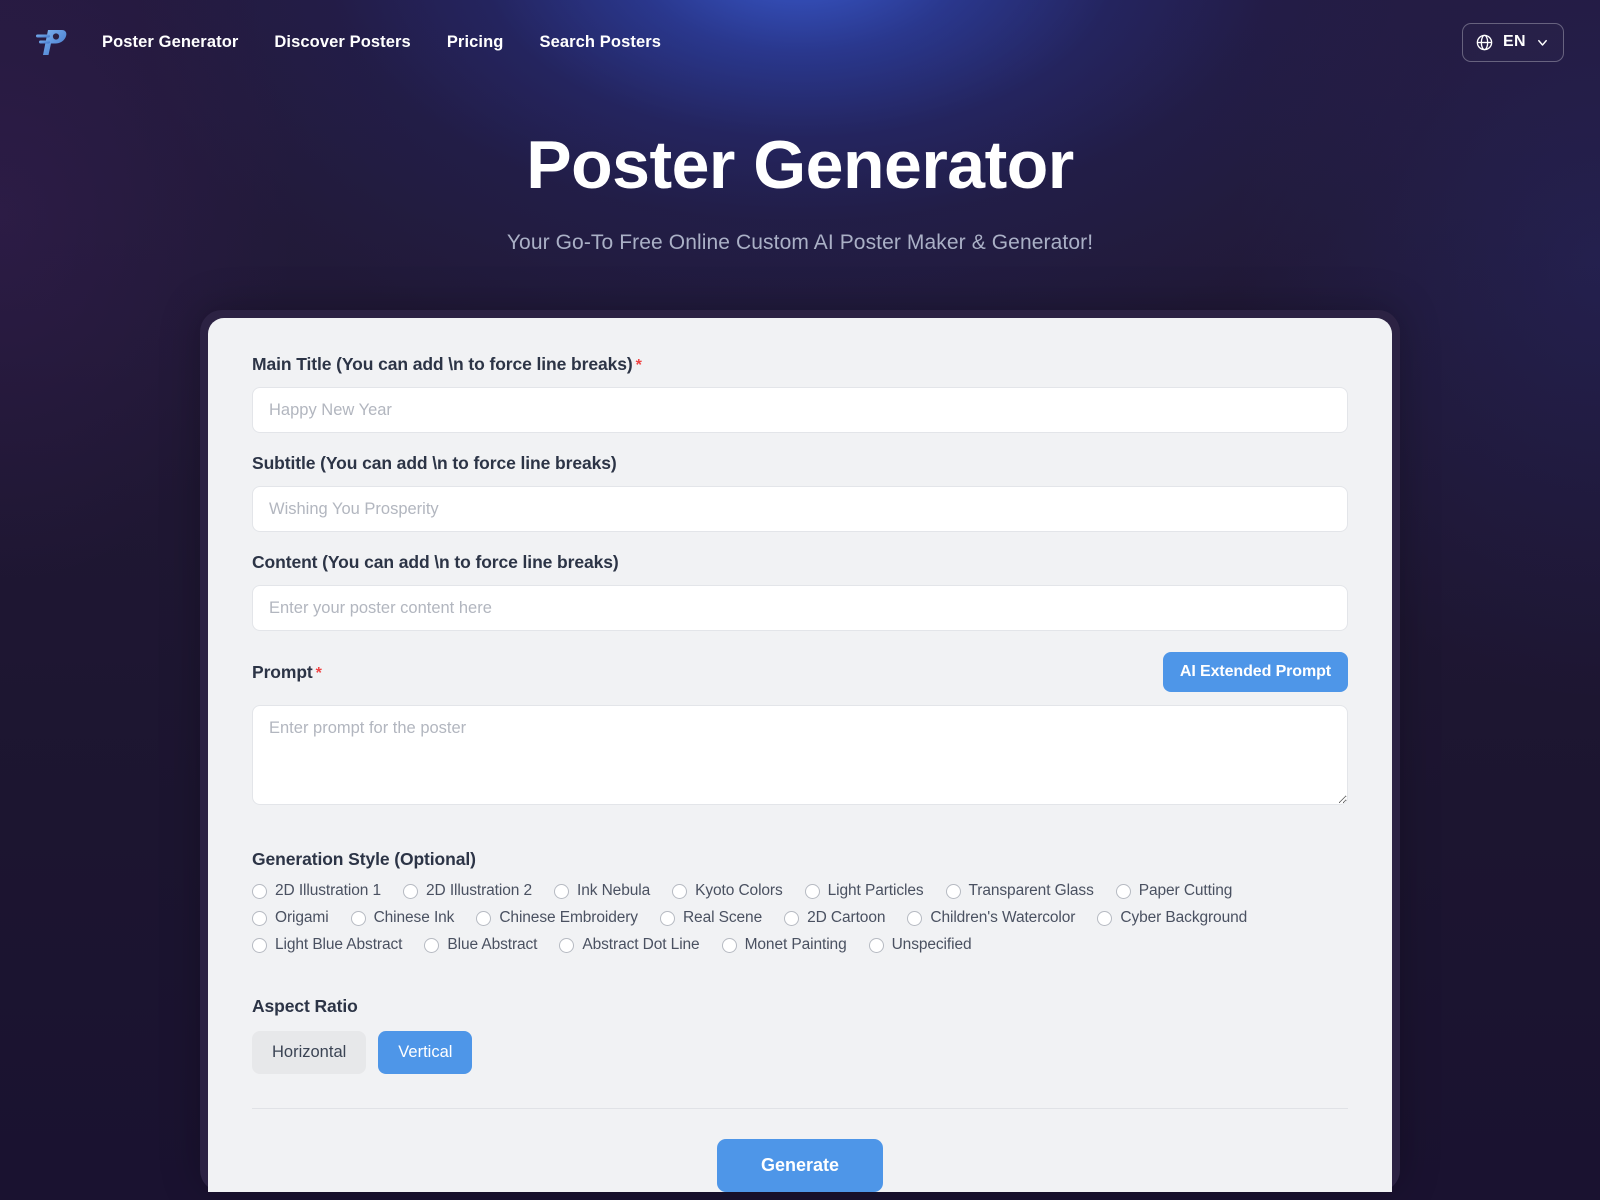 The width and height of the screenshot is (1600, 1200). What do you see at coordinates (414, 918) in the screenshot?
I see `style-radio-label: Chinese Ink` at bounding box center [414, 918].